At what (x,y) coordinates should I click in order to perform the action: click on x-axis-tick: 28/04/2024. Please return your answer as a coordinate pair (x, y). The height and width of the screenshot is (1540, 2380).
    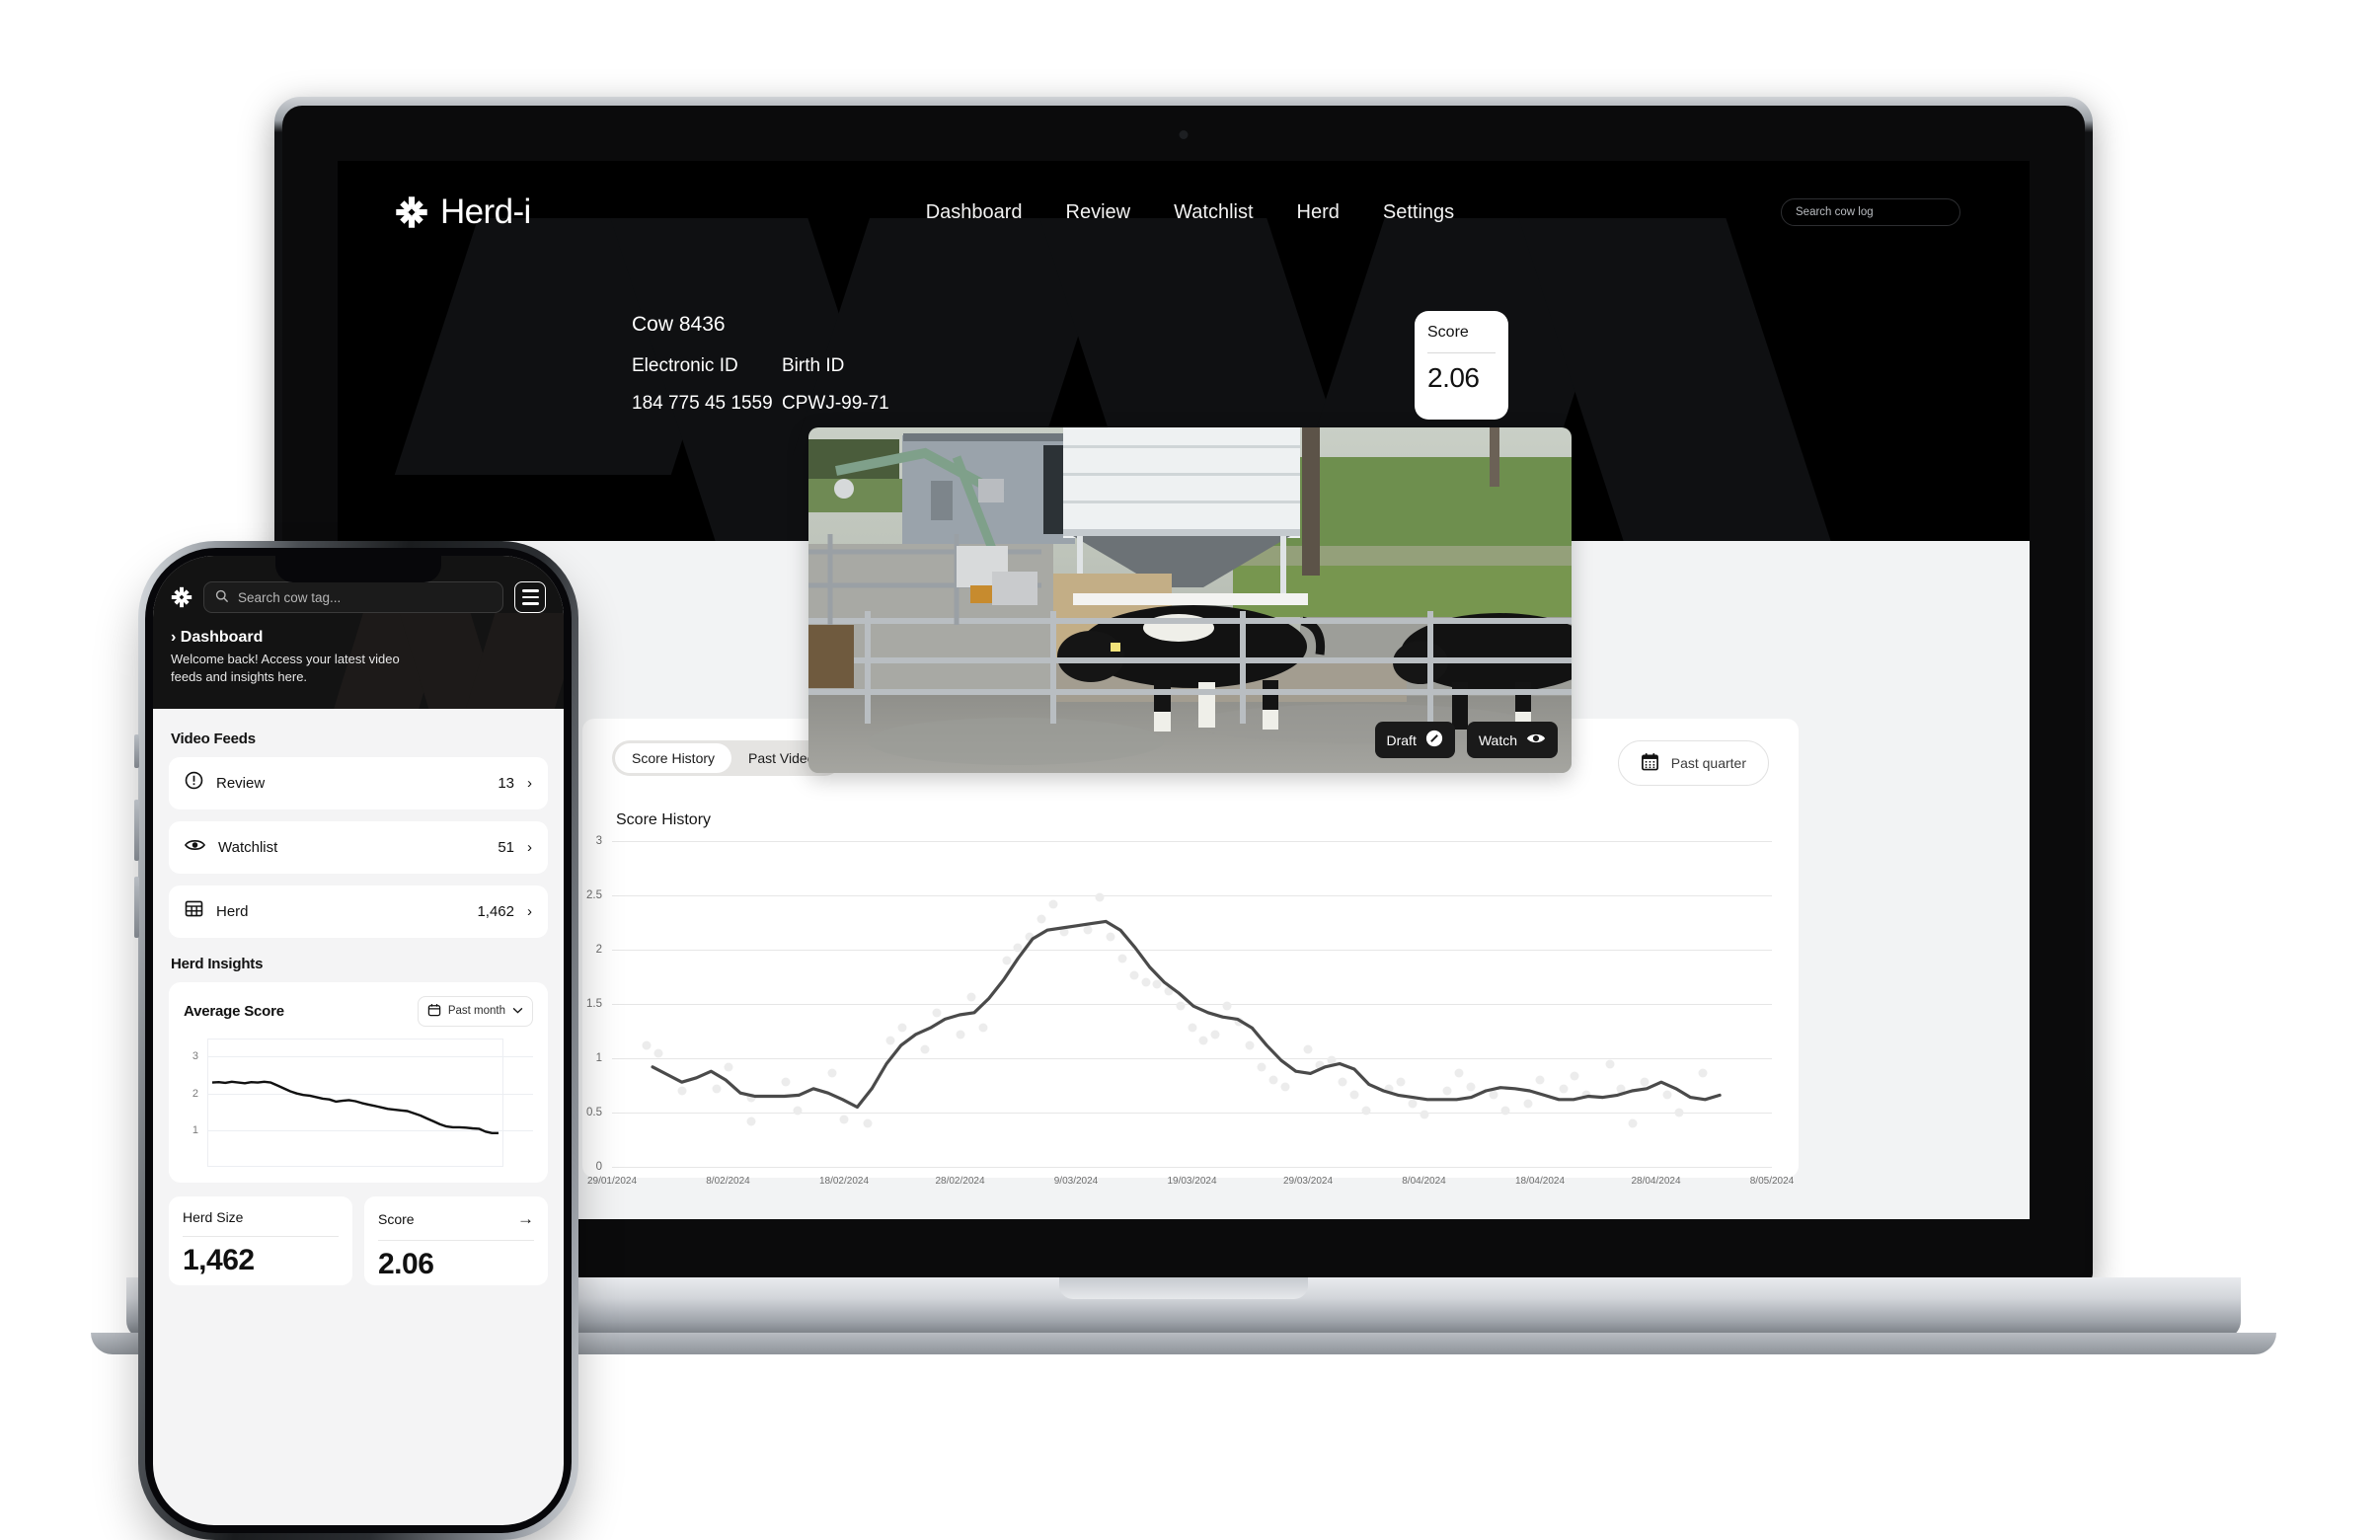
    Looking at the image, I should click on (1656, 1181).